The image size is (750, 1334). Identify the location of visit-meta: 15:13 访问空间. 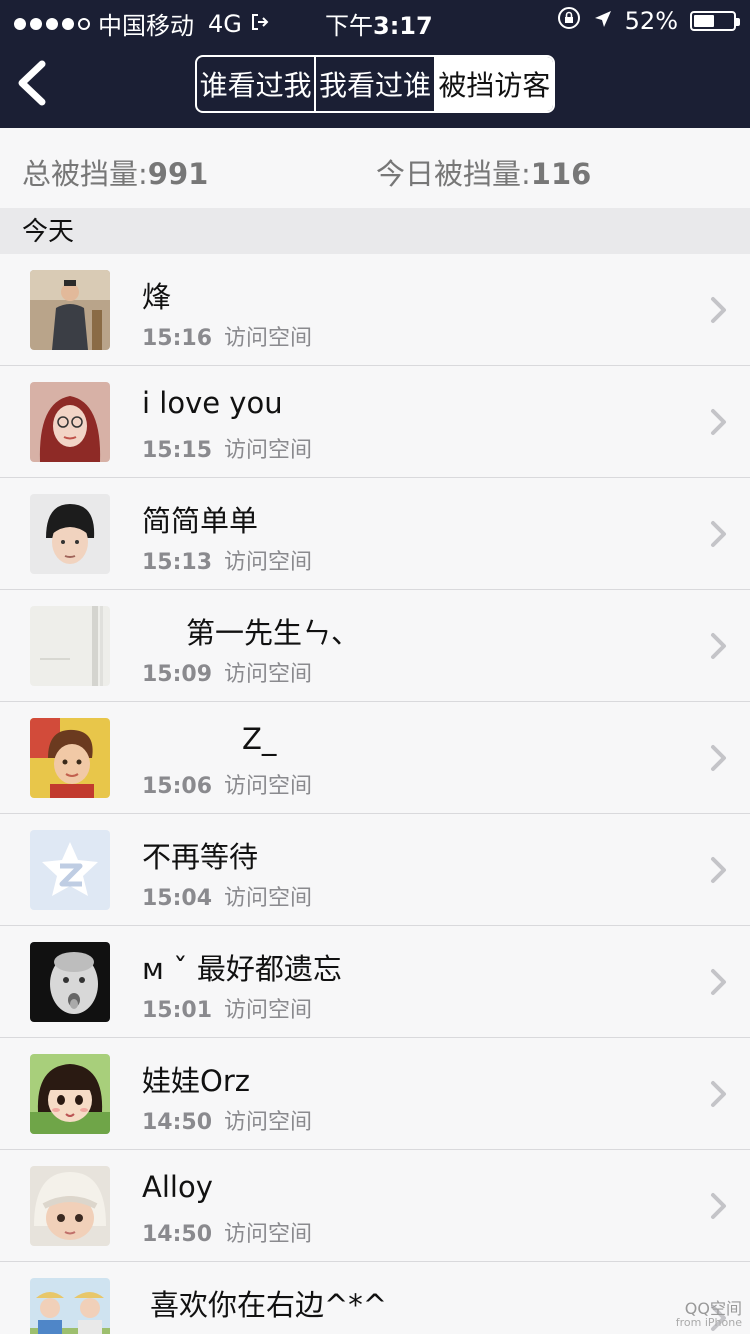
(227, 560).